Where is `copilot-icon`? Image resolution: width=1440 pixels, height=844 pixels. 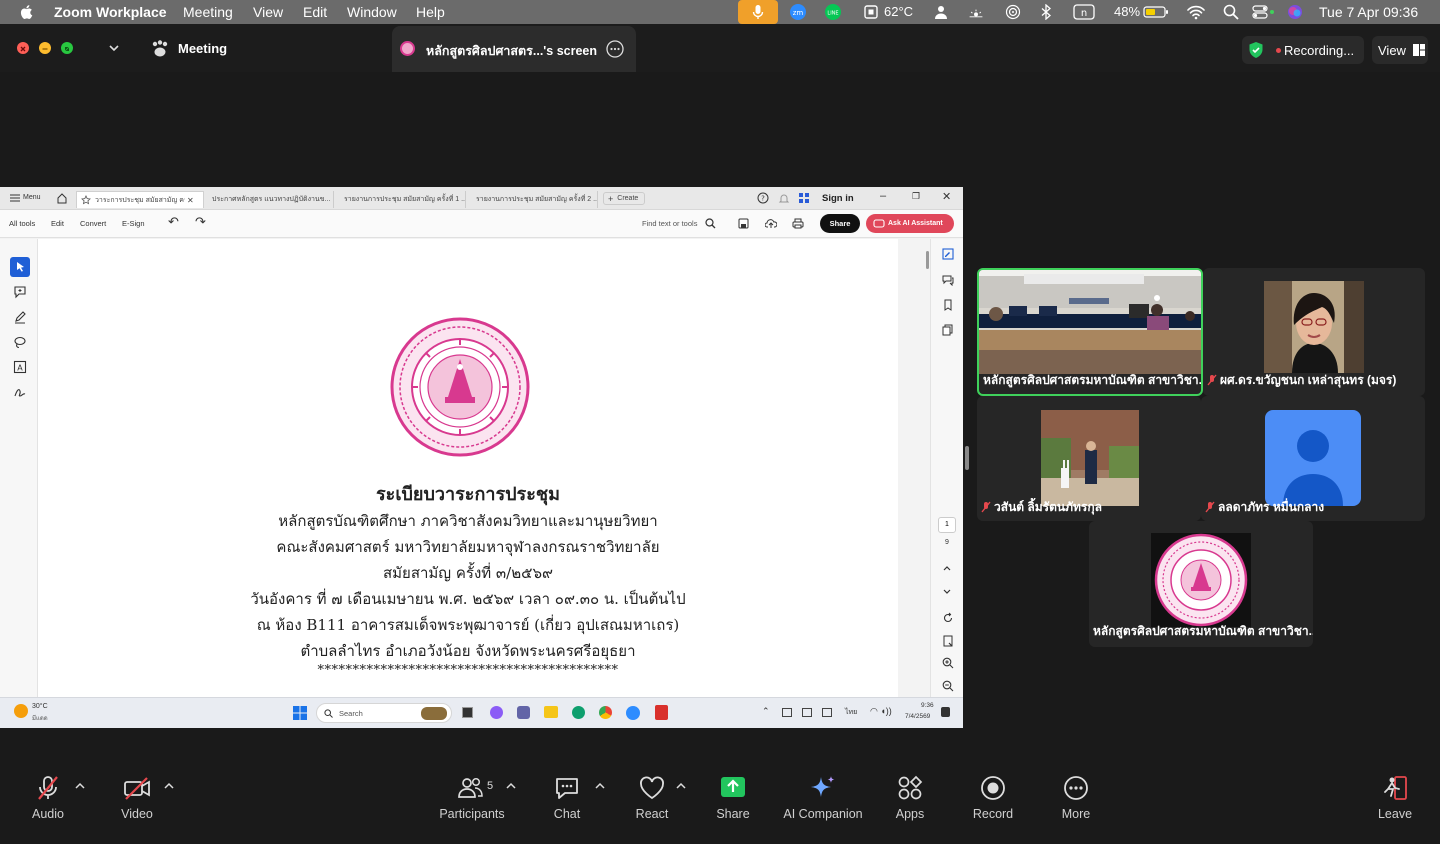
copilot-icon is located at coordinates (496, 712).